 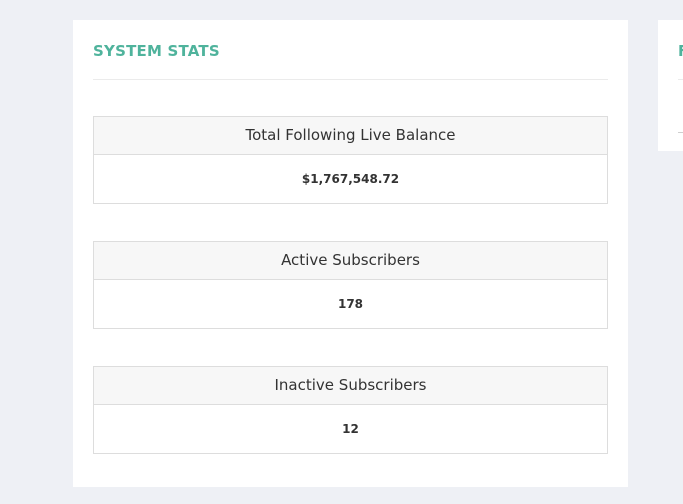 I want to click on stat-card-inactive-subscribers: Inactive Subscribers 12, so click(x=350, y=410).